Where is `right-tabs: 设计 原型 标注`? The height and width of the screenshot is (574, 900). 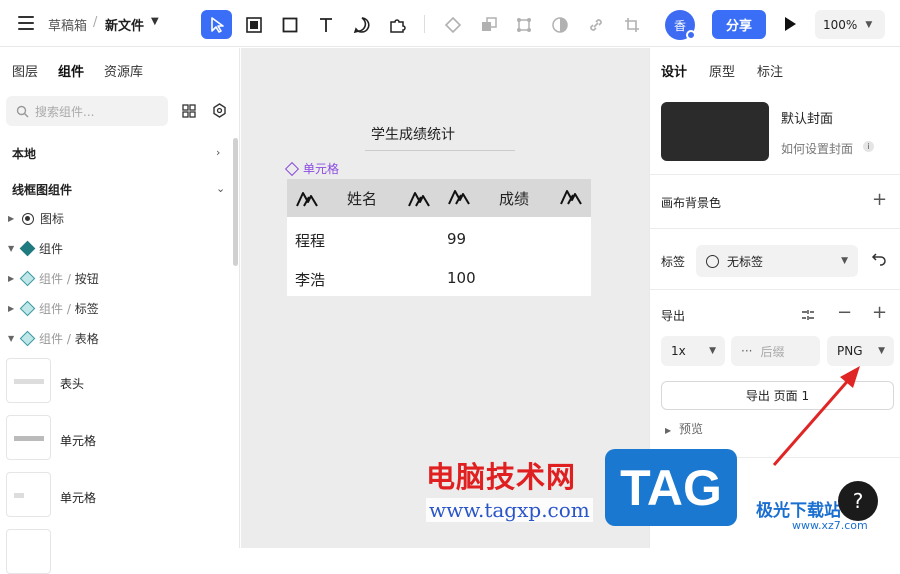
right-tabs: 设计 原型 标注 is located at coordinates (722, 70).